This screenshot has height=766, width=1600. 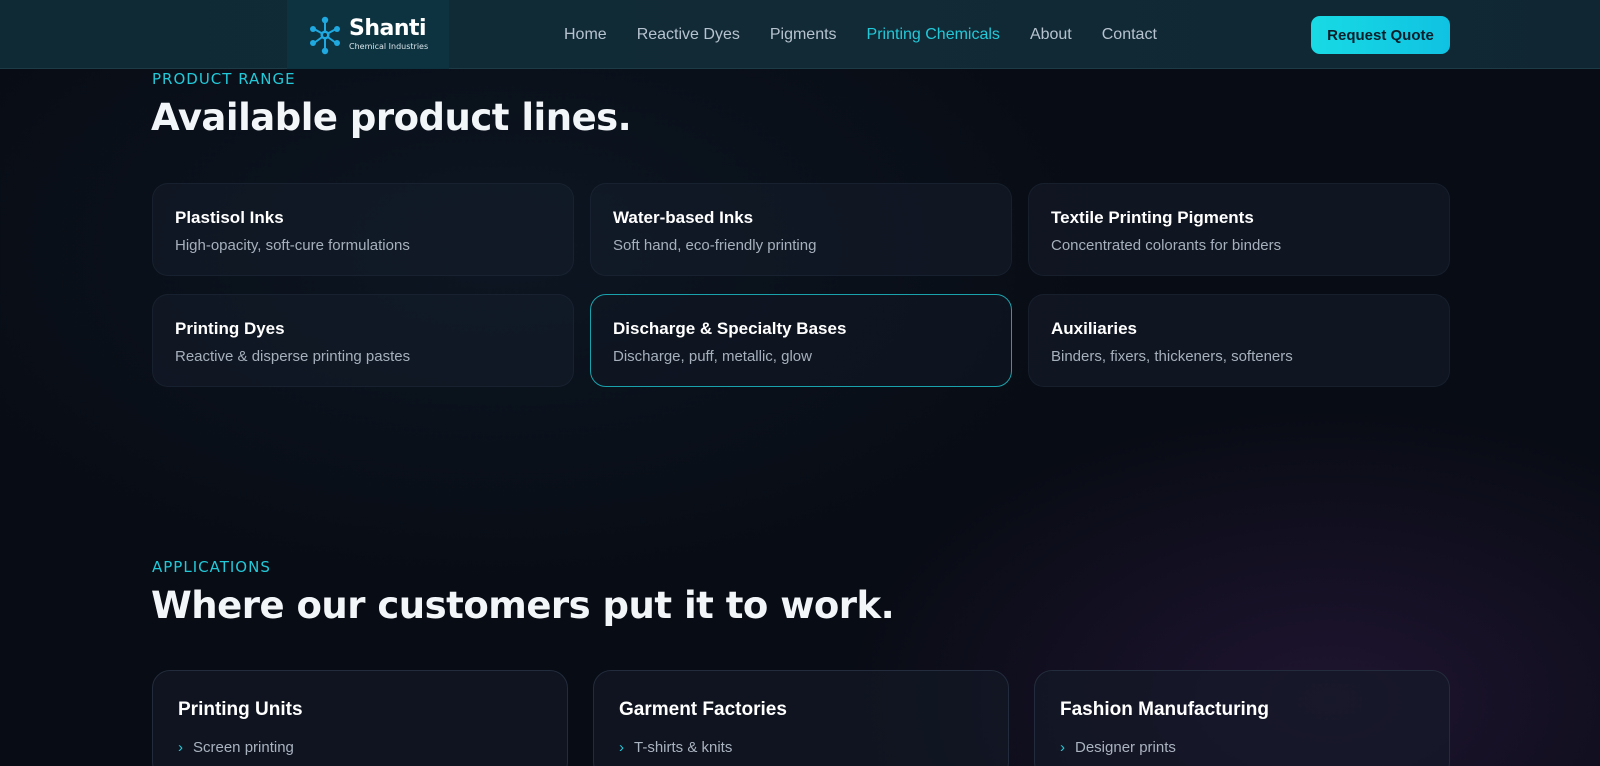 What do you see at coordinates (523, 605) in the screenshot?
I see `applications-title: Where our customers put it to work.` at bounding box center [523, 605].